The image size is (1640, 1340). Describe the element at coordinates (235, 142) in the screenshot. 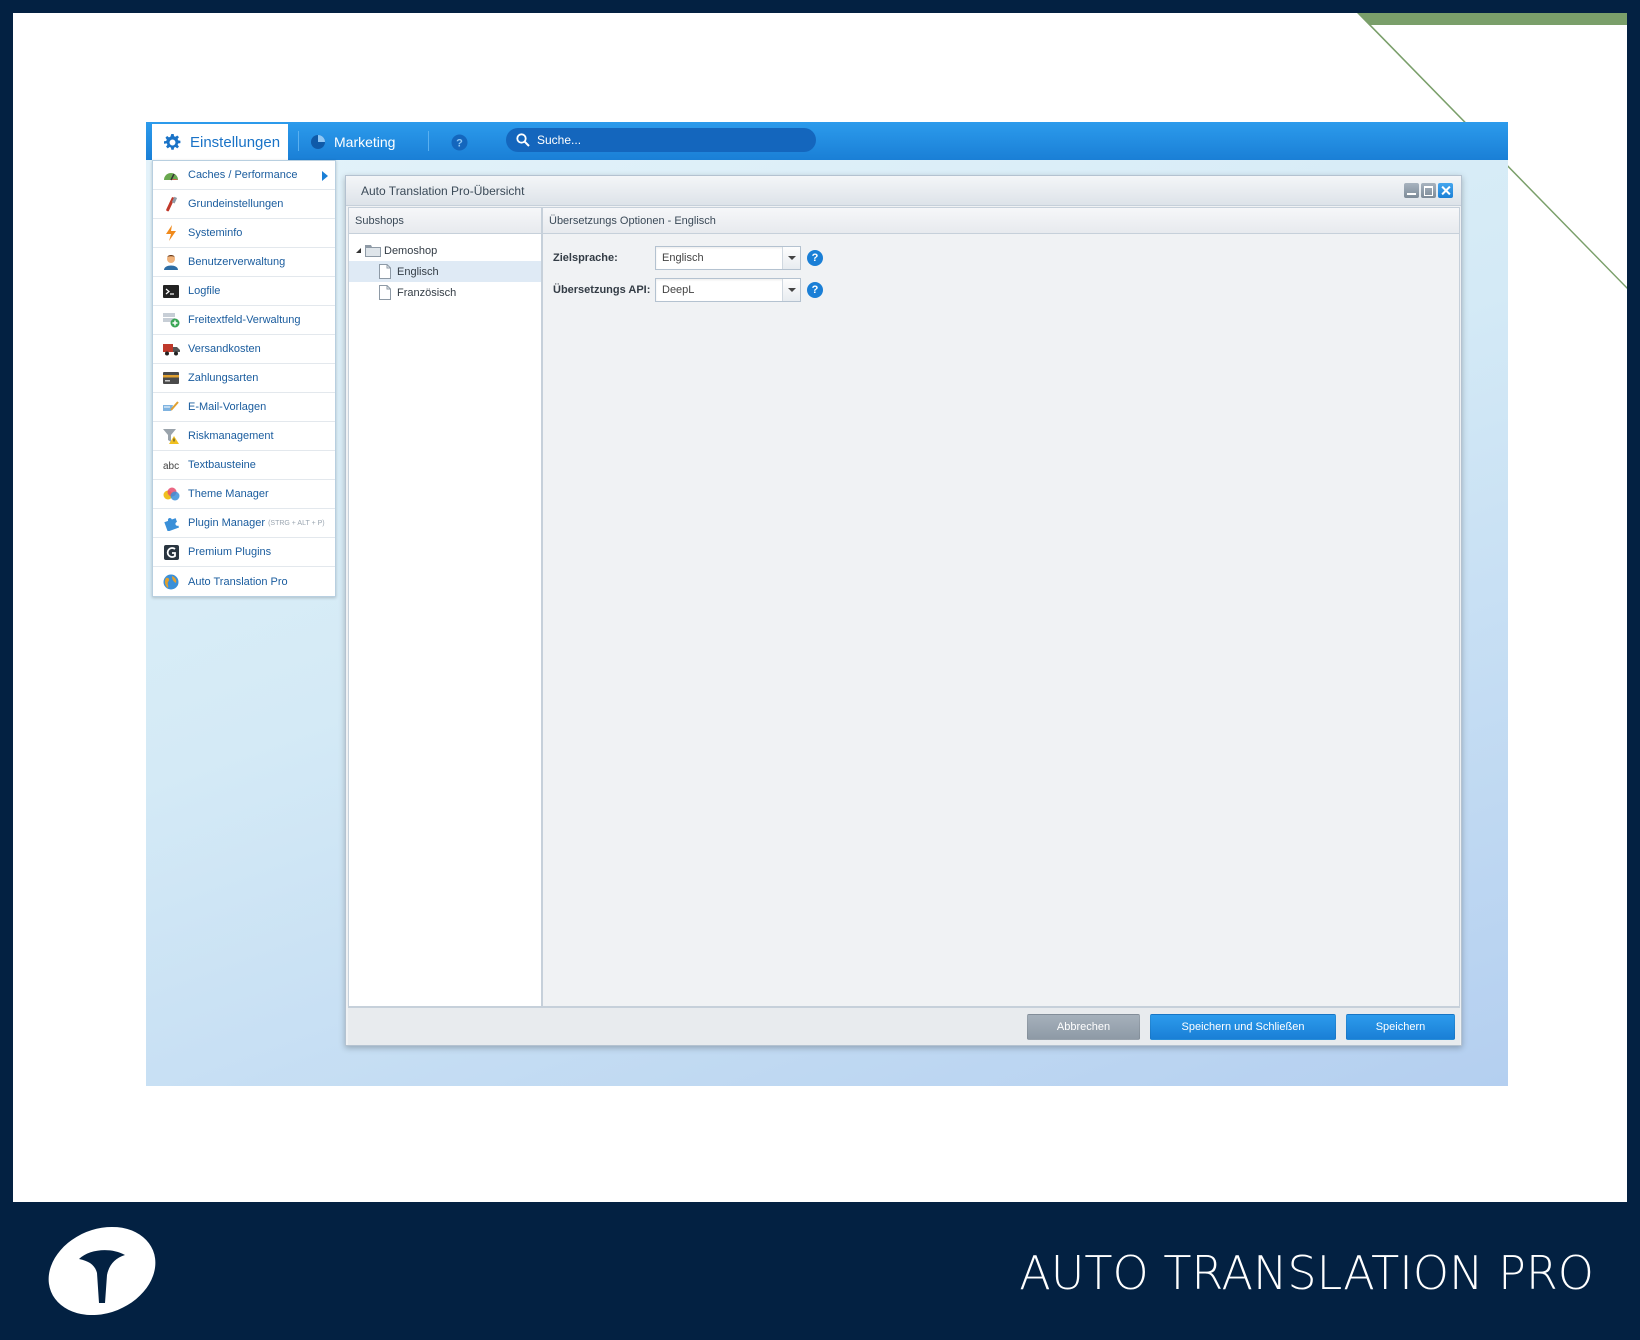

I see `tab-einstellungen-label: Einstellungen` at that location.